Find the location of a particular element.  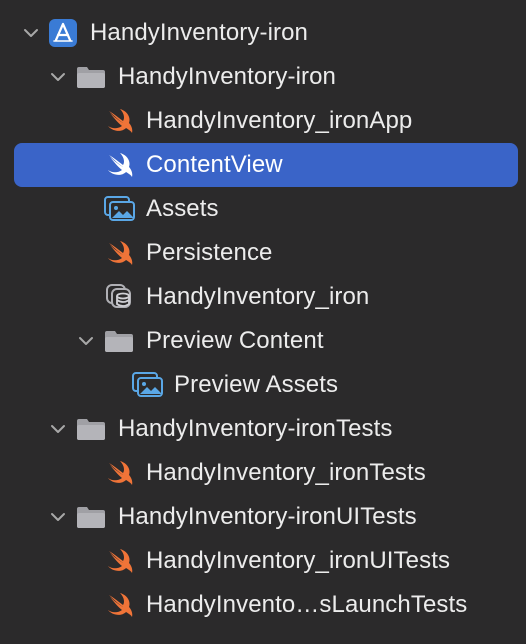

tree-row-folder: HandyInventory-iron is located at coordinates (263, 77).